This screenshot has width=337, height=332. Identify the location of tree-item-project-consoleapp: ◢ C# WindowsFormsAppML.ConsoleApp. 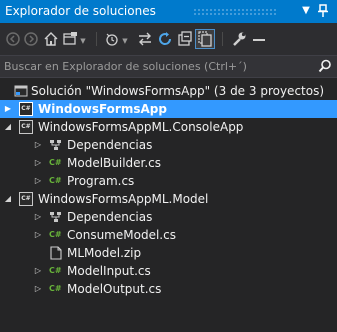
(168, 127).